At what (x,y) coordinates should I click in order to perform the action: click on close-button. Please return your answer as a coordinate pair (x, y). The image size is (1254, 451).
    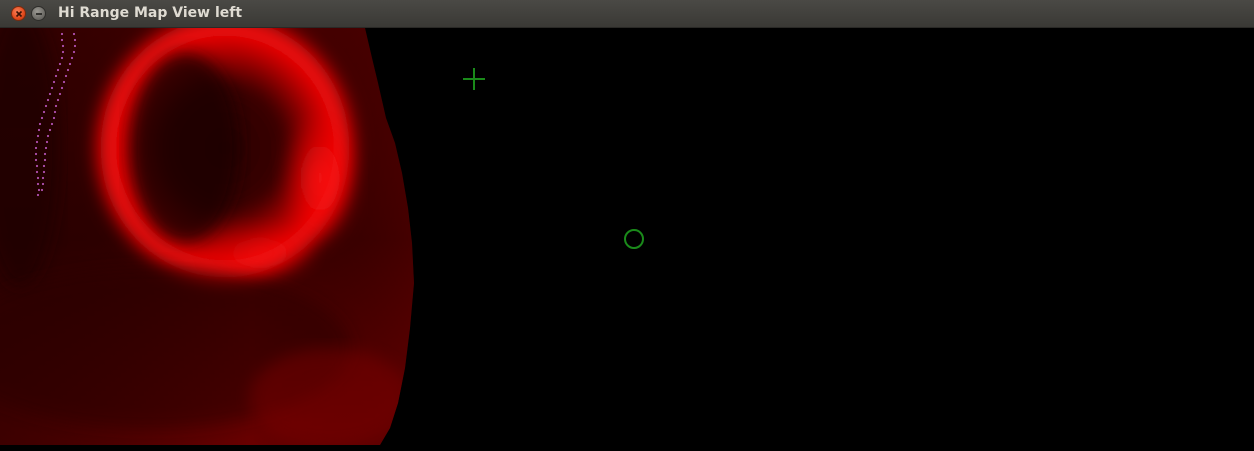
    Looking at the image, I should click on (18, 13).